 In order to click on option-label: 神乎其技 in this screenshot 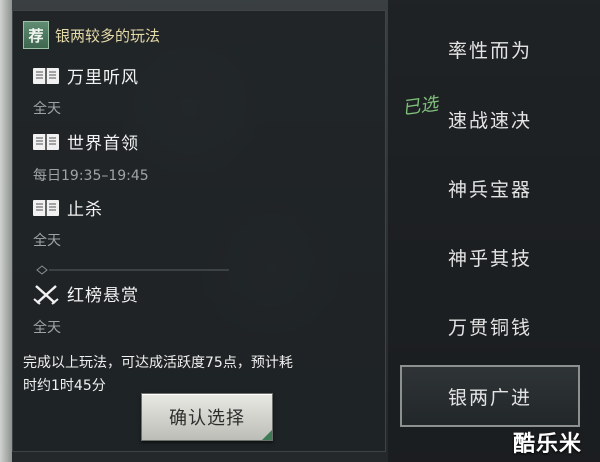, I will do `click(489, 258)`.